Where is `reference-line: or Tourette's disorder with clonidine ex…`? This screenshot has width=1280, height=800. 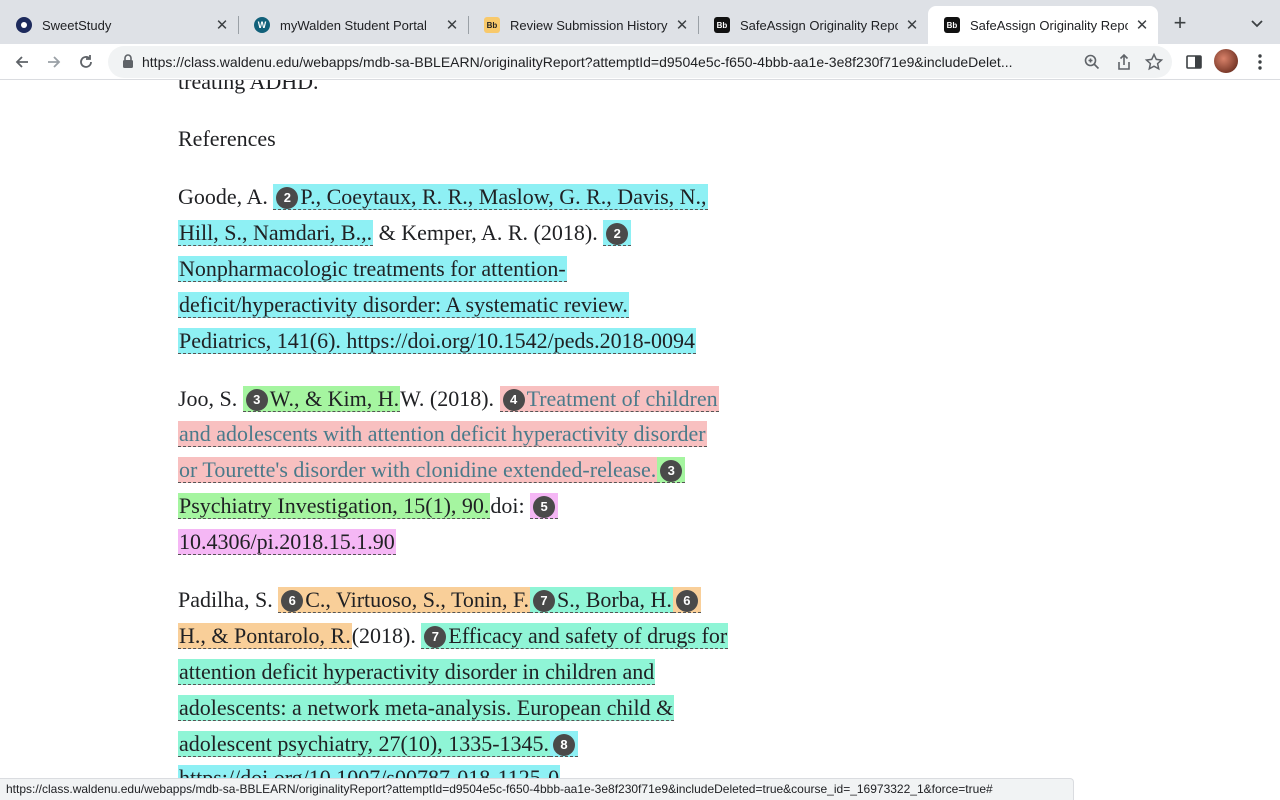
reference-line: or Tourette's disorder with clonidine ex… is located at coordinates (432, 470).